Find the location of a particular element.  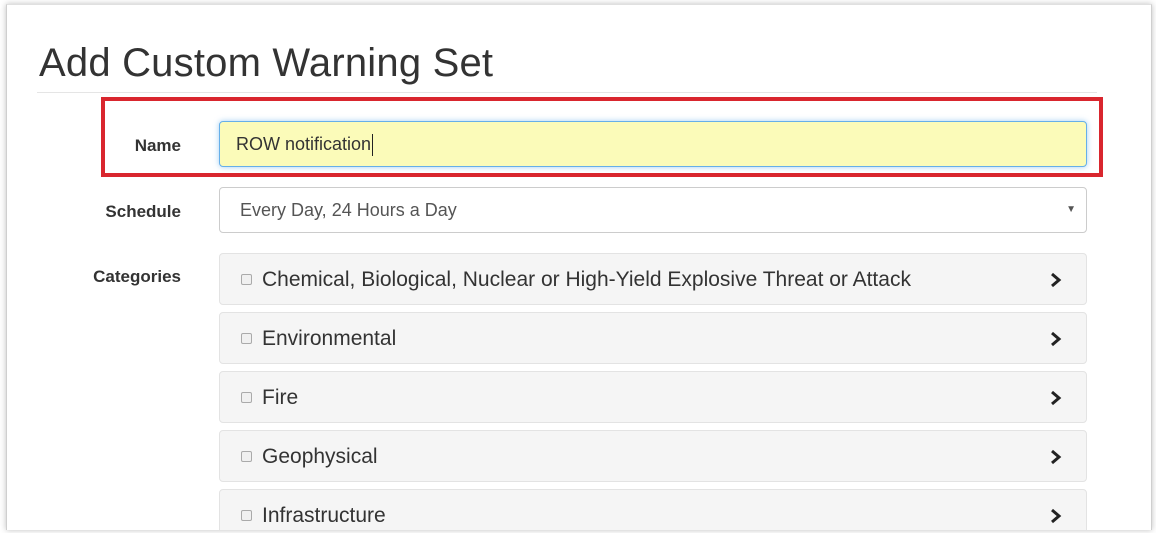

category-label: Fire is located at coordinates (280, 397).